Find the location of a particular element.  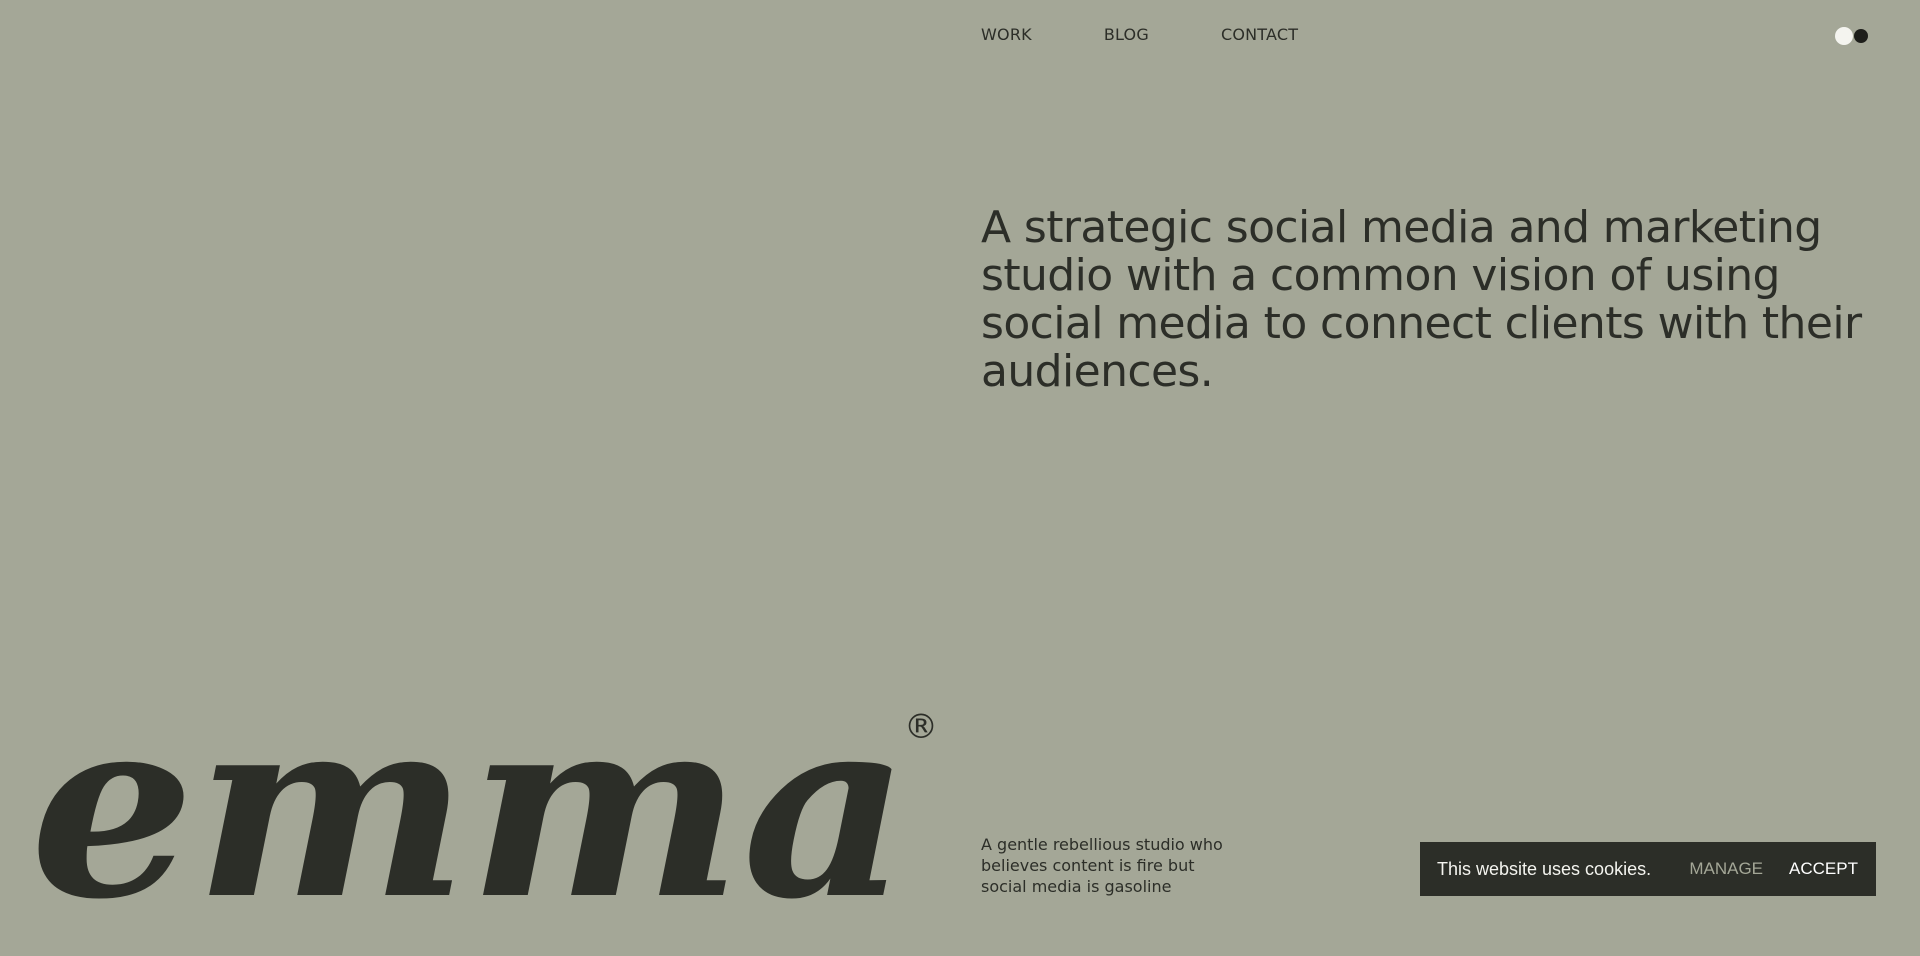

cookie-banner: This website uses cookies. MANAGE ACCEPT is located at coordinates (1648, 869).